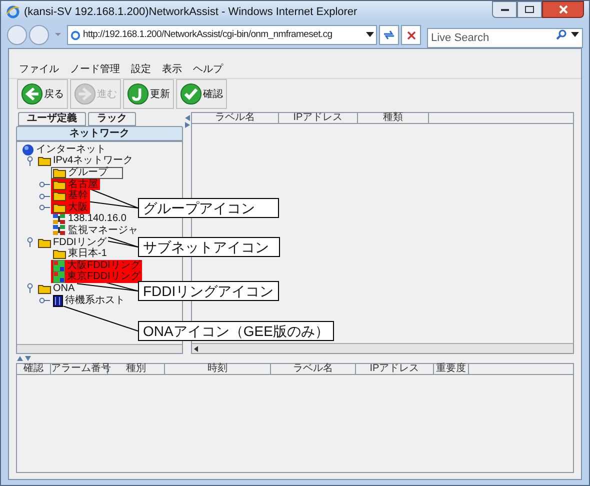  Describe the element at coordinates (504, 9) in the screenshot. I see `minimize-button` at that location.